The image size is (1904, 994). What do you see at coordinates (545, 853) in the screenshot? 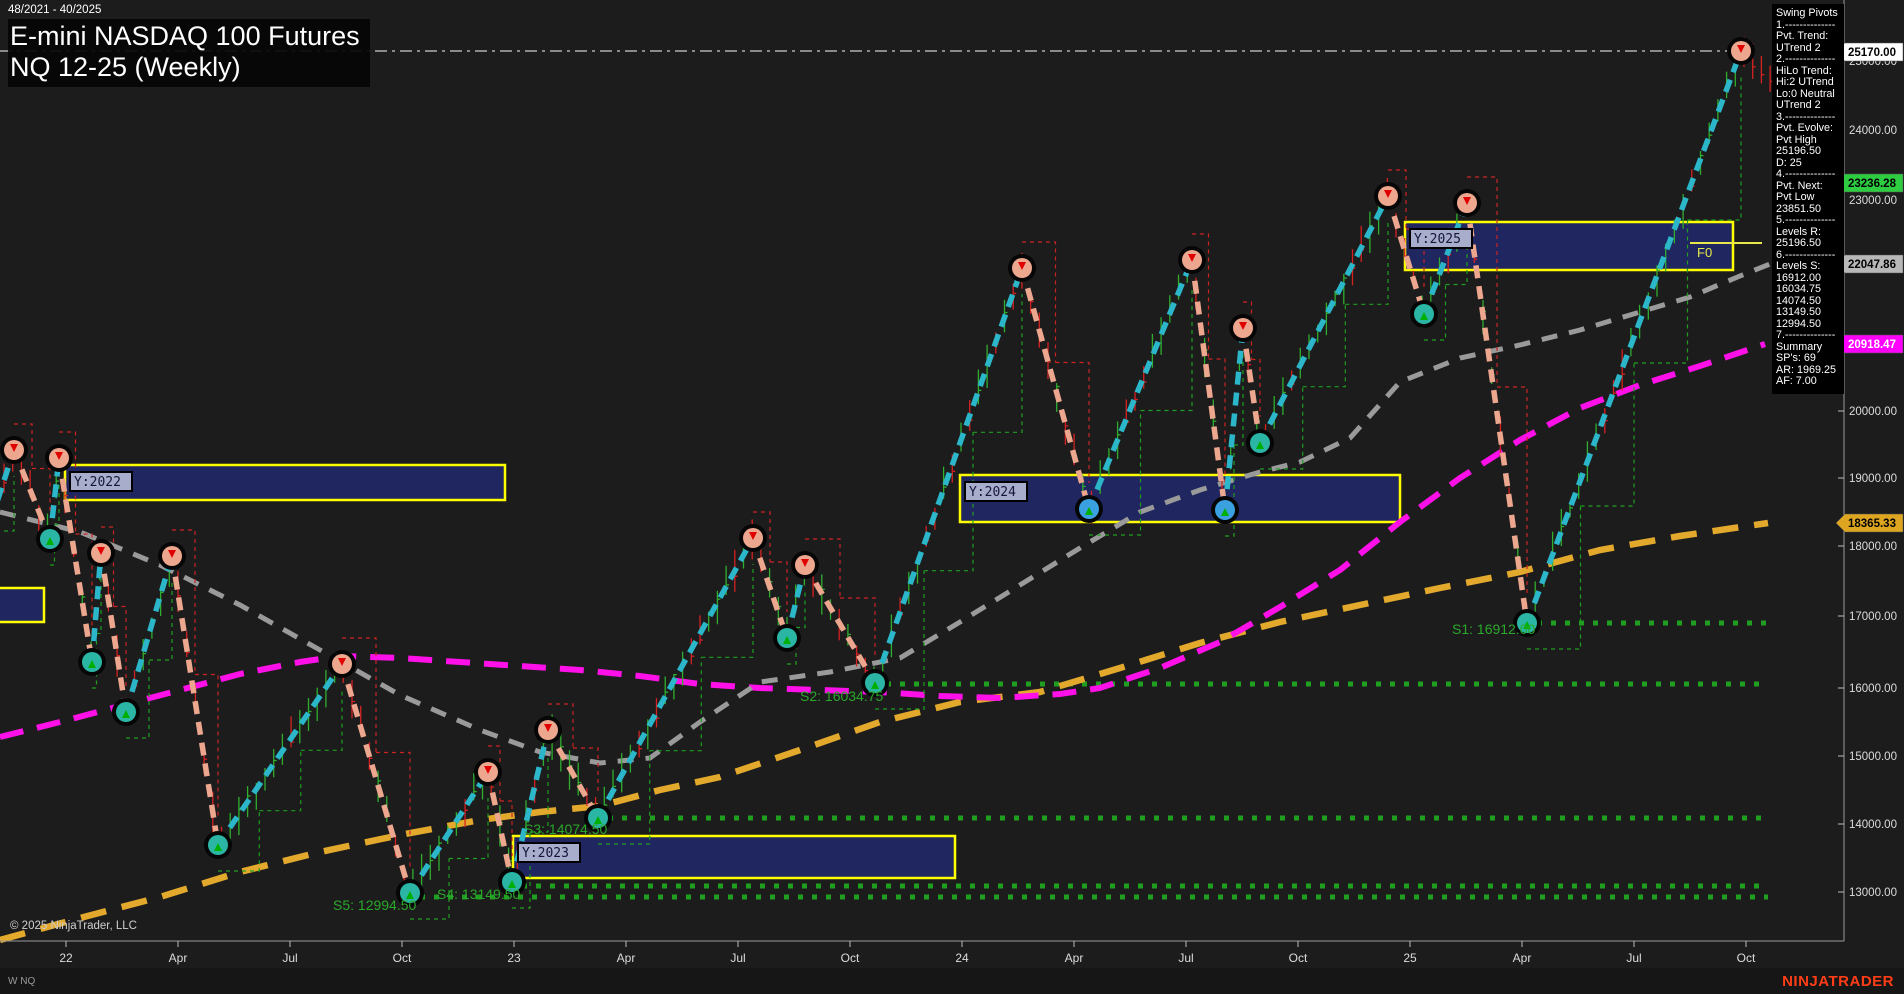
I see `year-label: Y:2023` at bounding box center [545, 853].